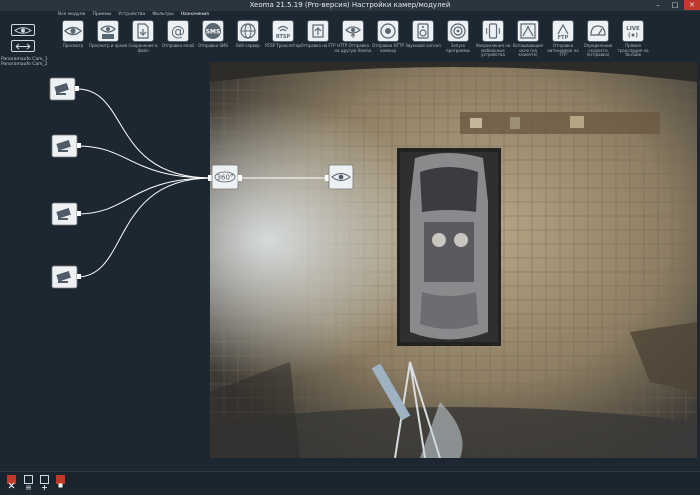  I want to click on toolbar-label: Всплывающее окно (на клиенте), so click(528, 50).